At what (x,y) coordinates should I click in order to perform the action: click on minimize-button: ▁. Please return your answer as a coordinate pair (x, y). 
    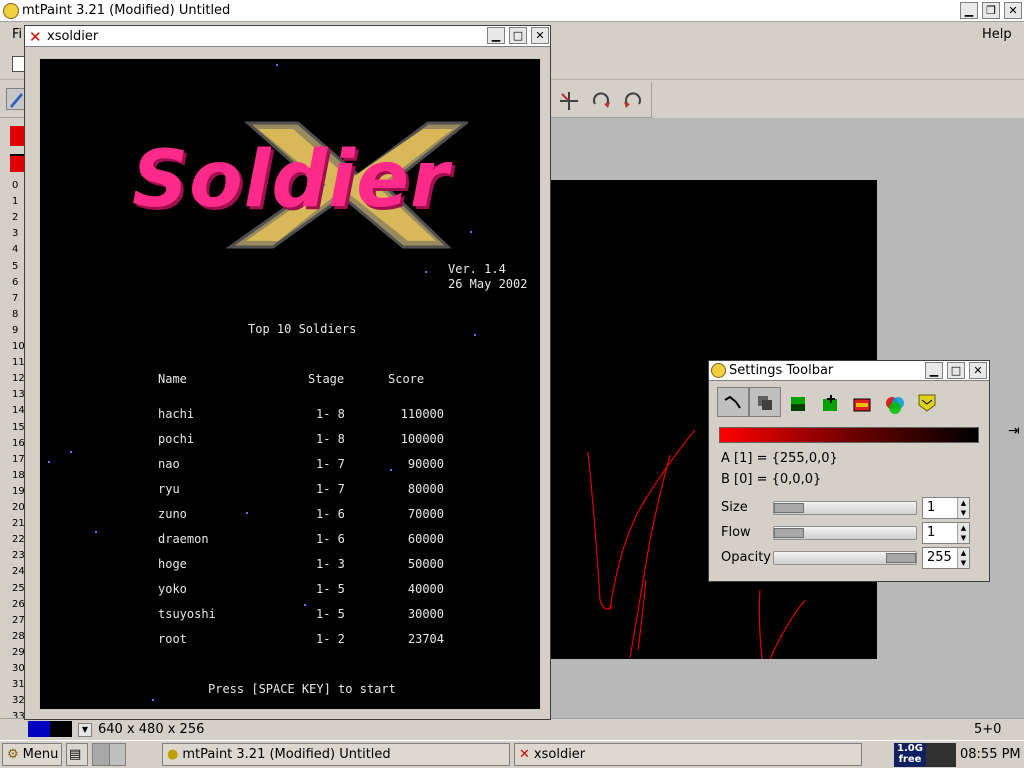
    Looking at the image, I should click on (969, 10).